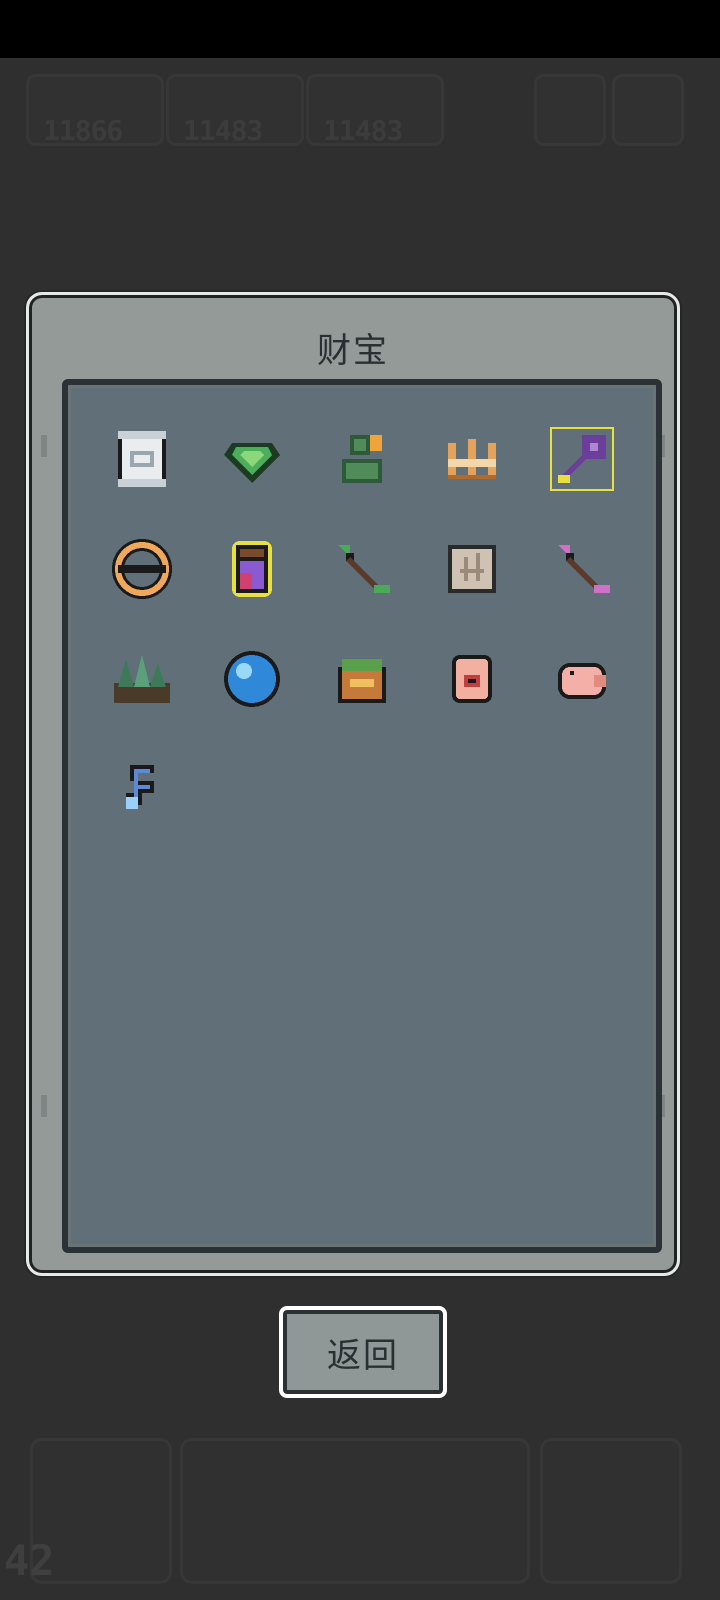 This screenshot has width=720, height=1600. I want to click on treasure-chest-icon, so click(362, 681).